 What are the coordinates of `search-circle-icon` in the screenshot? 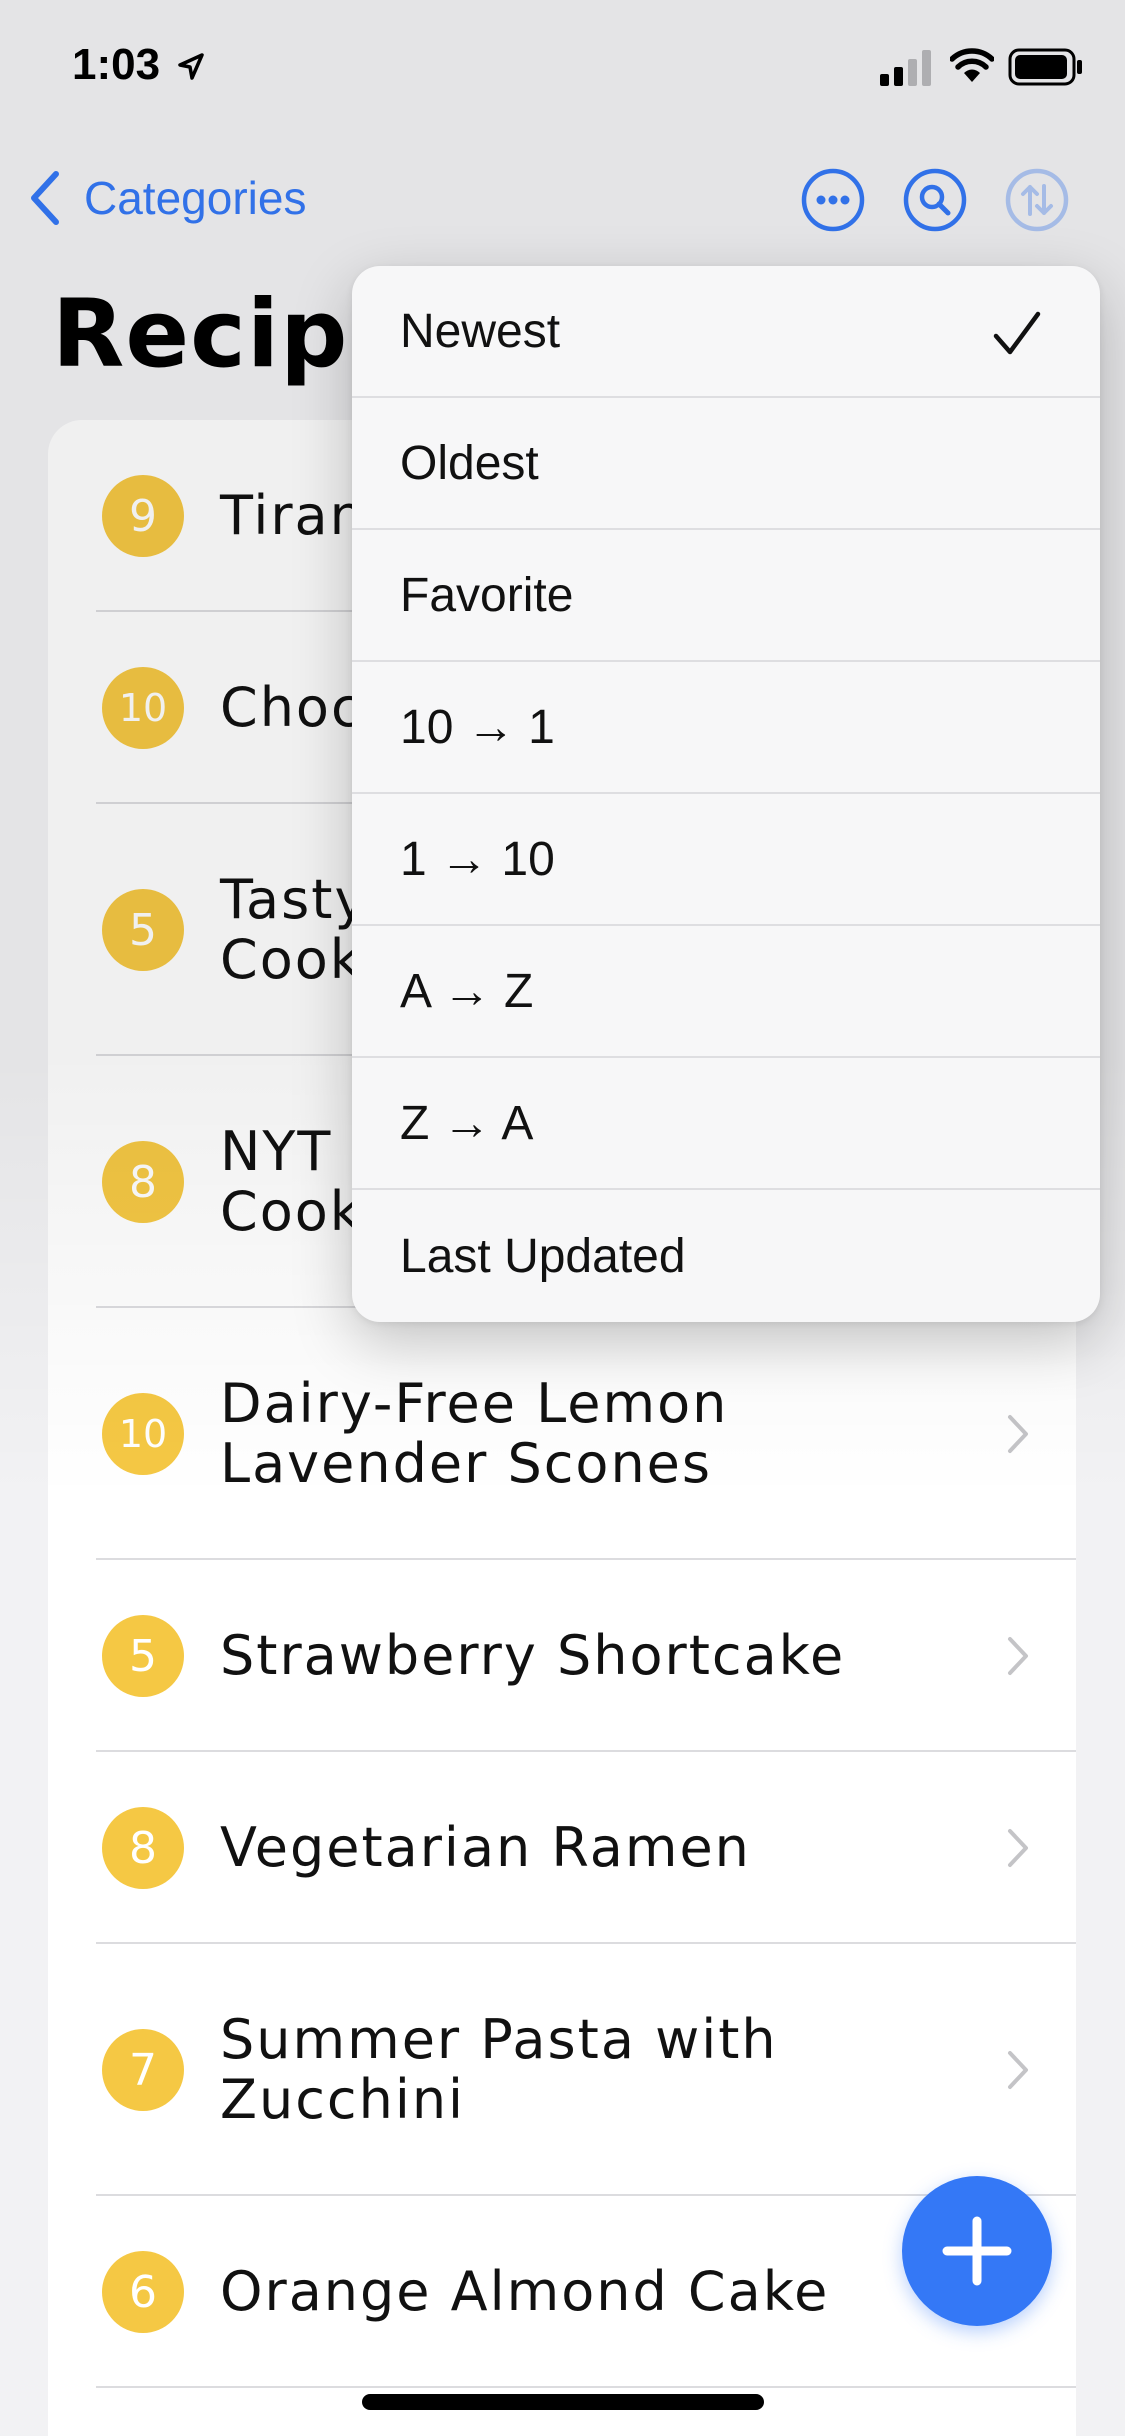 It's located at (935, 200).